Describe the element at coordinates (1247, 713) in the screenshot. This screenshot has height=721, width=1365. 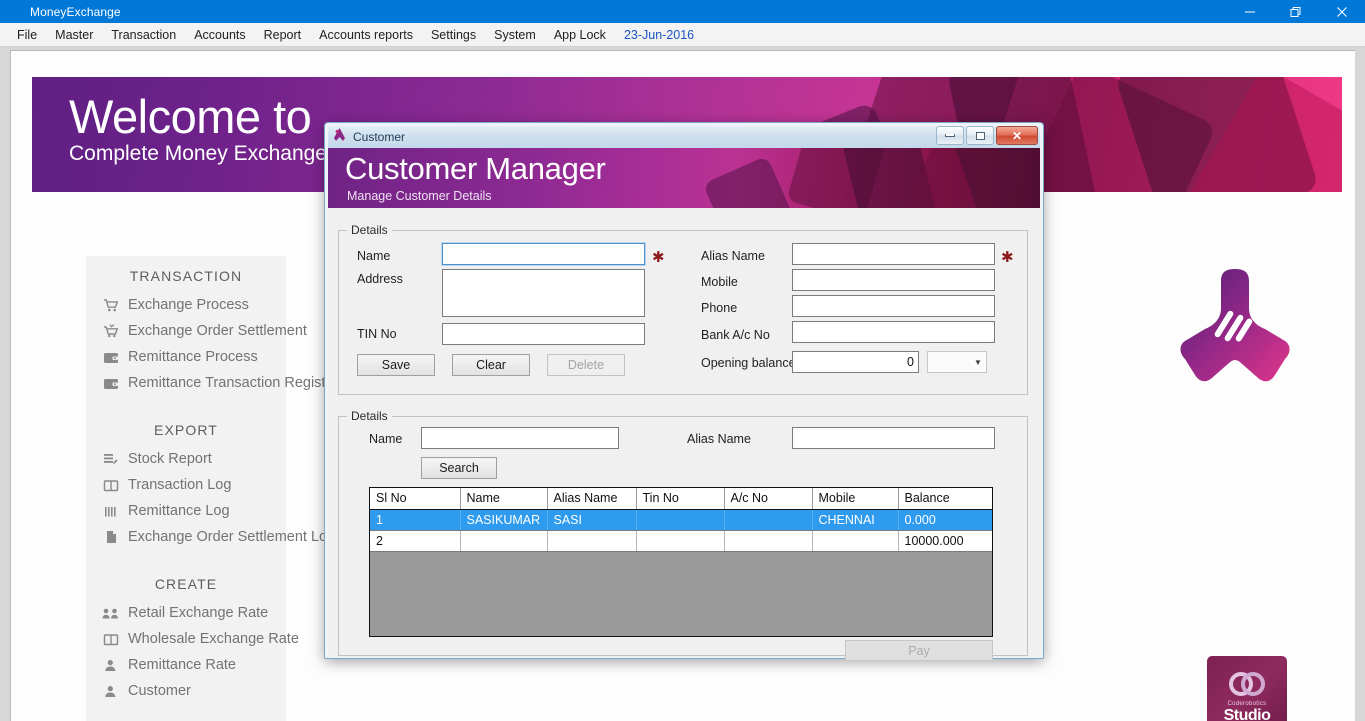
I see `studio-logo-word: Studio` at that location.